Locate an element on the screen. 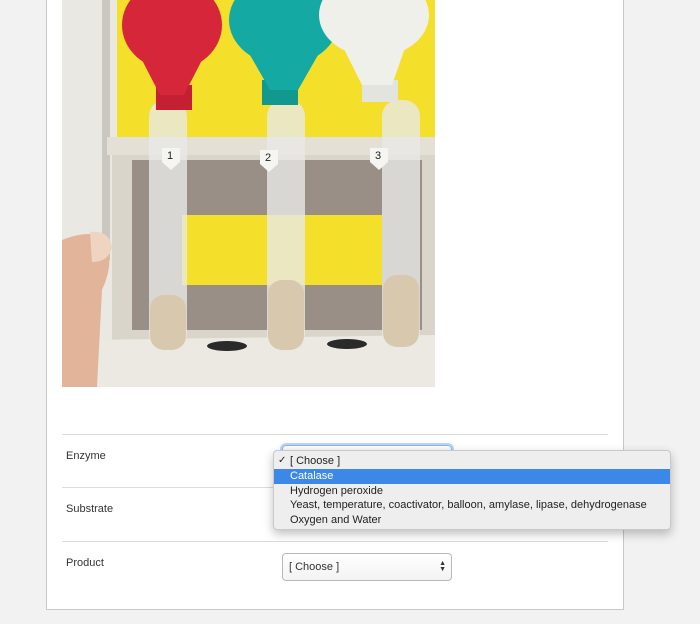 The height and width of the screenshot is (624, 700). enzyme-label: Enzyme is located at coordinates (86, 456).